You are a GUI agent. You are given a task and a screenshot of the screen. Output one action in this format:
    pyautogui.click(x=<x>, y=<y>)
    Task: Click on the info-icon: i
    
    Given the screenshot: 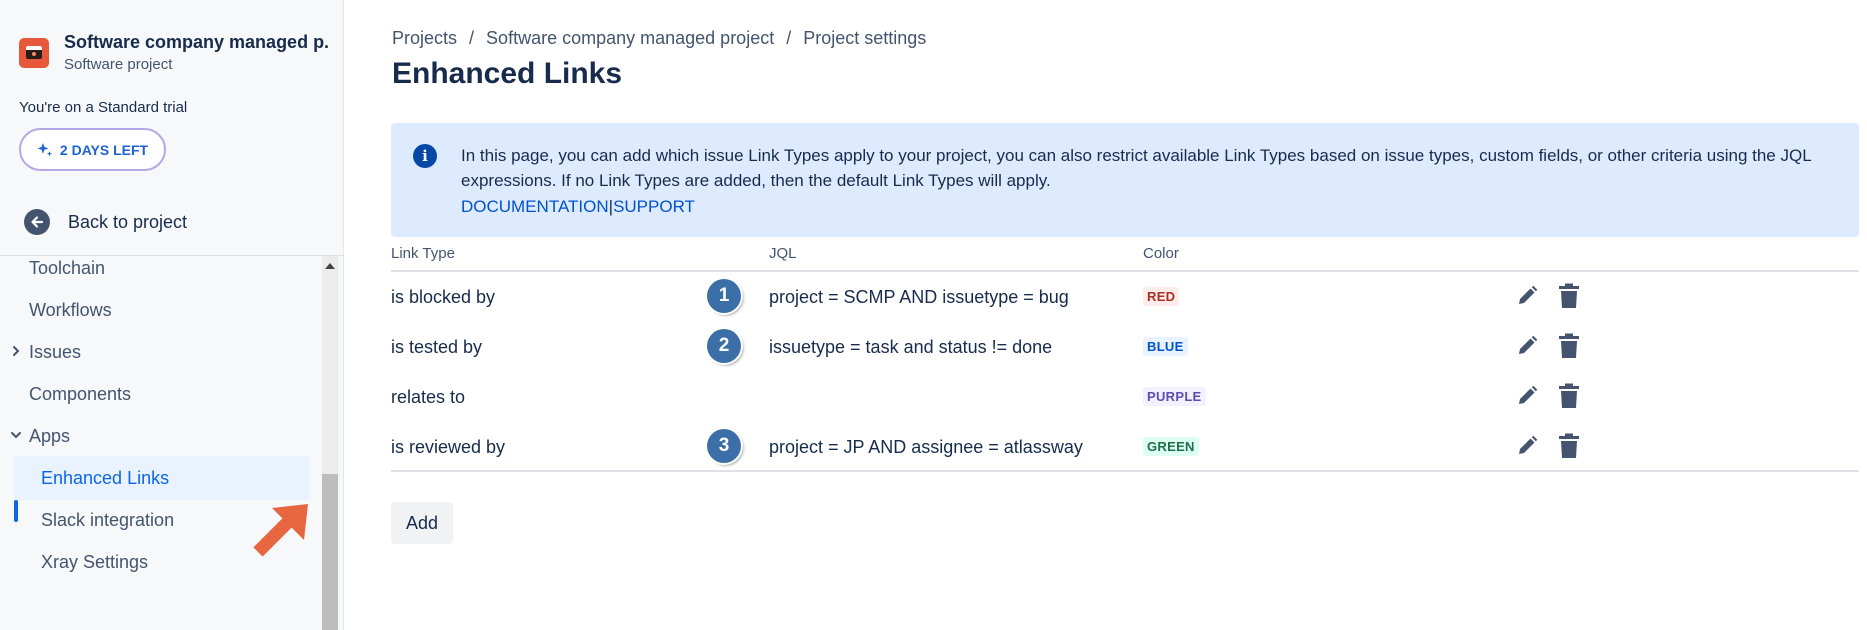 What is the action you would take?
    pyautogui.click(x=425, y=156)
    